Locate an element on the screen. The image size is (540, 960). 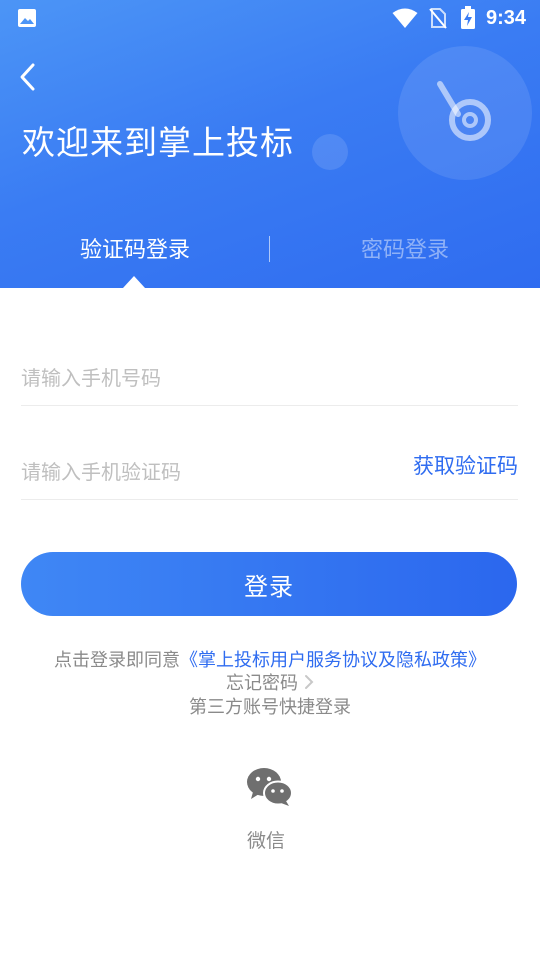
battery-charging-icon is located at coordinates (468, 17).